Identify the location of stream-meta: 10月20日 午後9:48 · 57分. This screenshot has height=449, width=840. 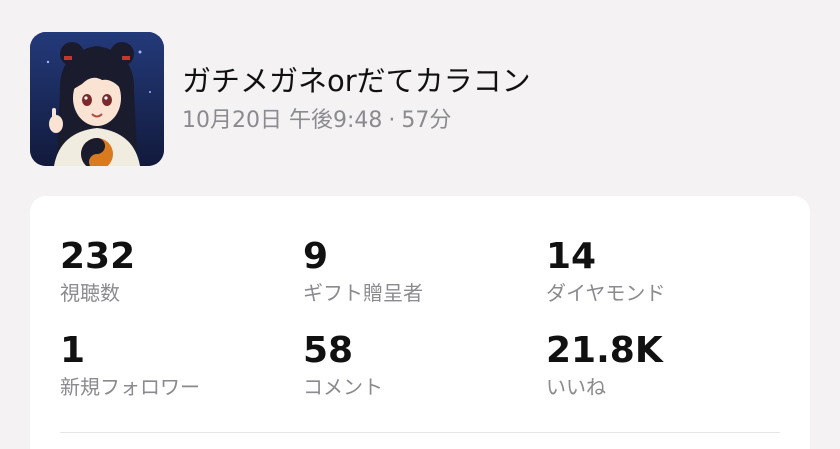
(356, 121).